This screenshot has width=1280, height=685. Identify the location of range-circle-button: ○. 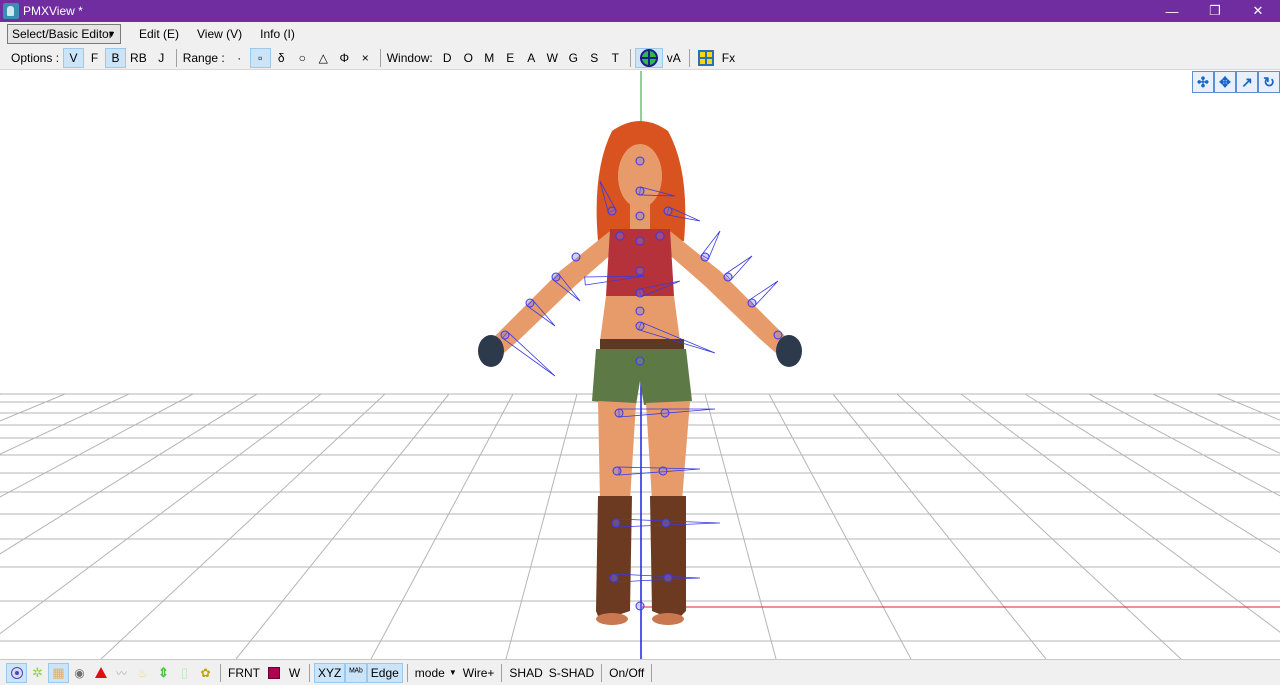
(302, 58).